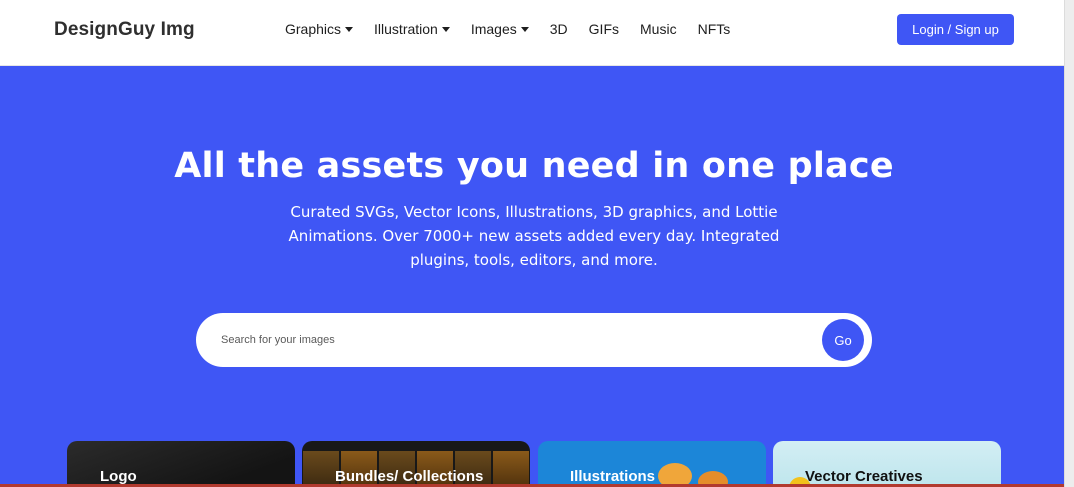 The width and height of the screenshot is (1074, 487). I want to click on nav-label: NFTs, so click(714, 29).